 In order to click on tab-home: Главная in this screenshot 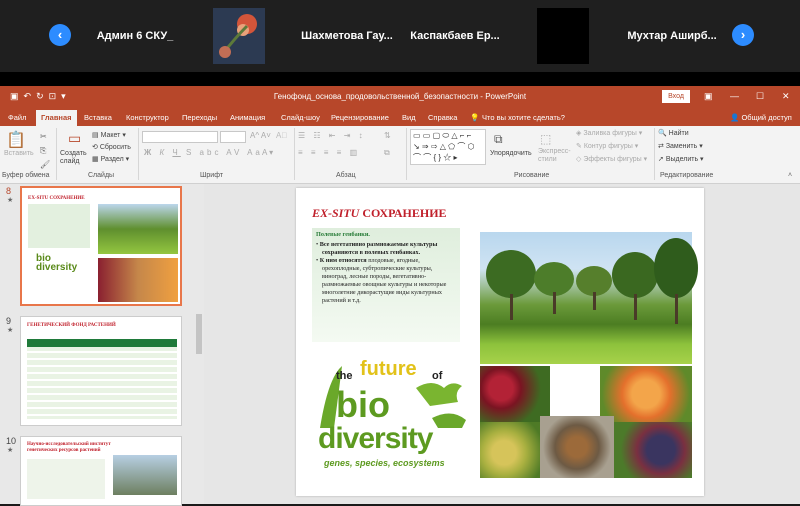, I will do `click(56, 118)`.